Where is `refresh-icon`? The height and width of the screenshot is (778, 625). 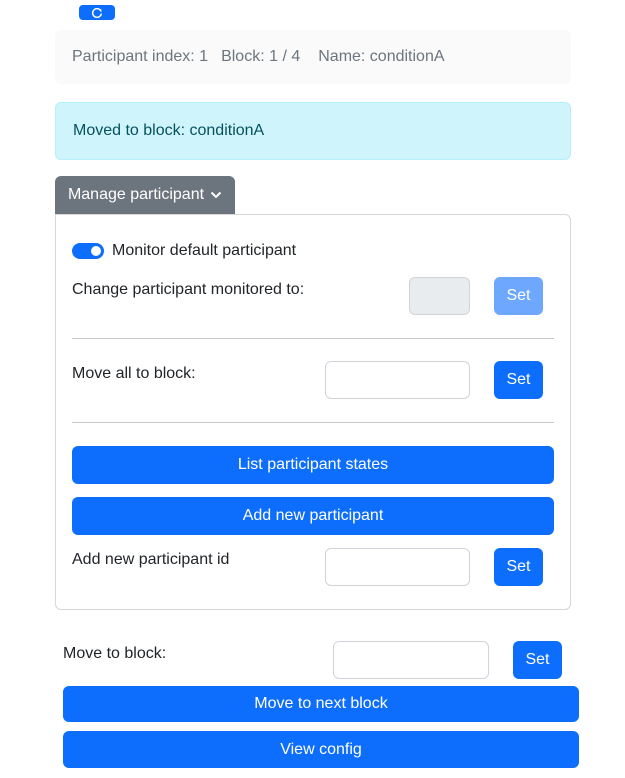 refresh-icon is located at coordinates (97, 12).